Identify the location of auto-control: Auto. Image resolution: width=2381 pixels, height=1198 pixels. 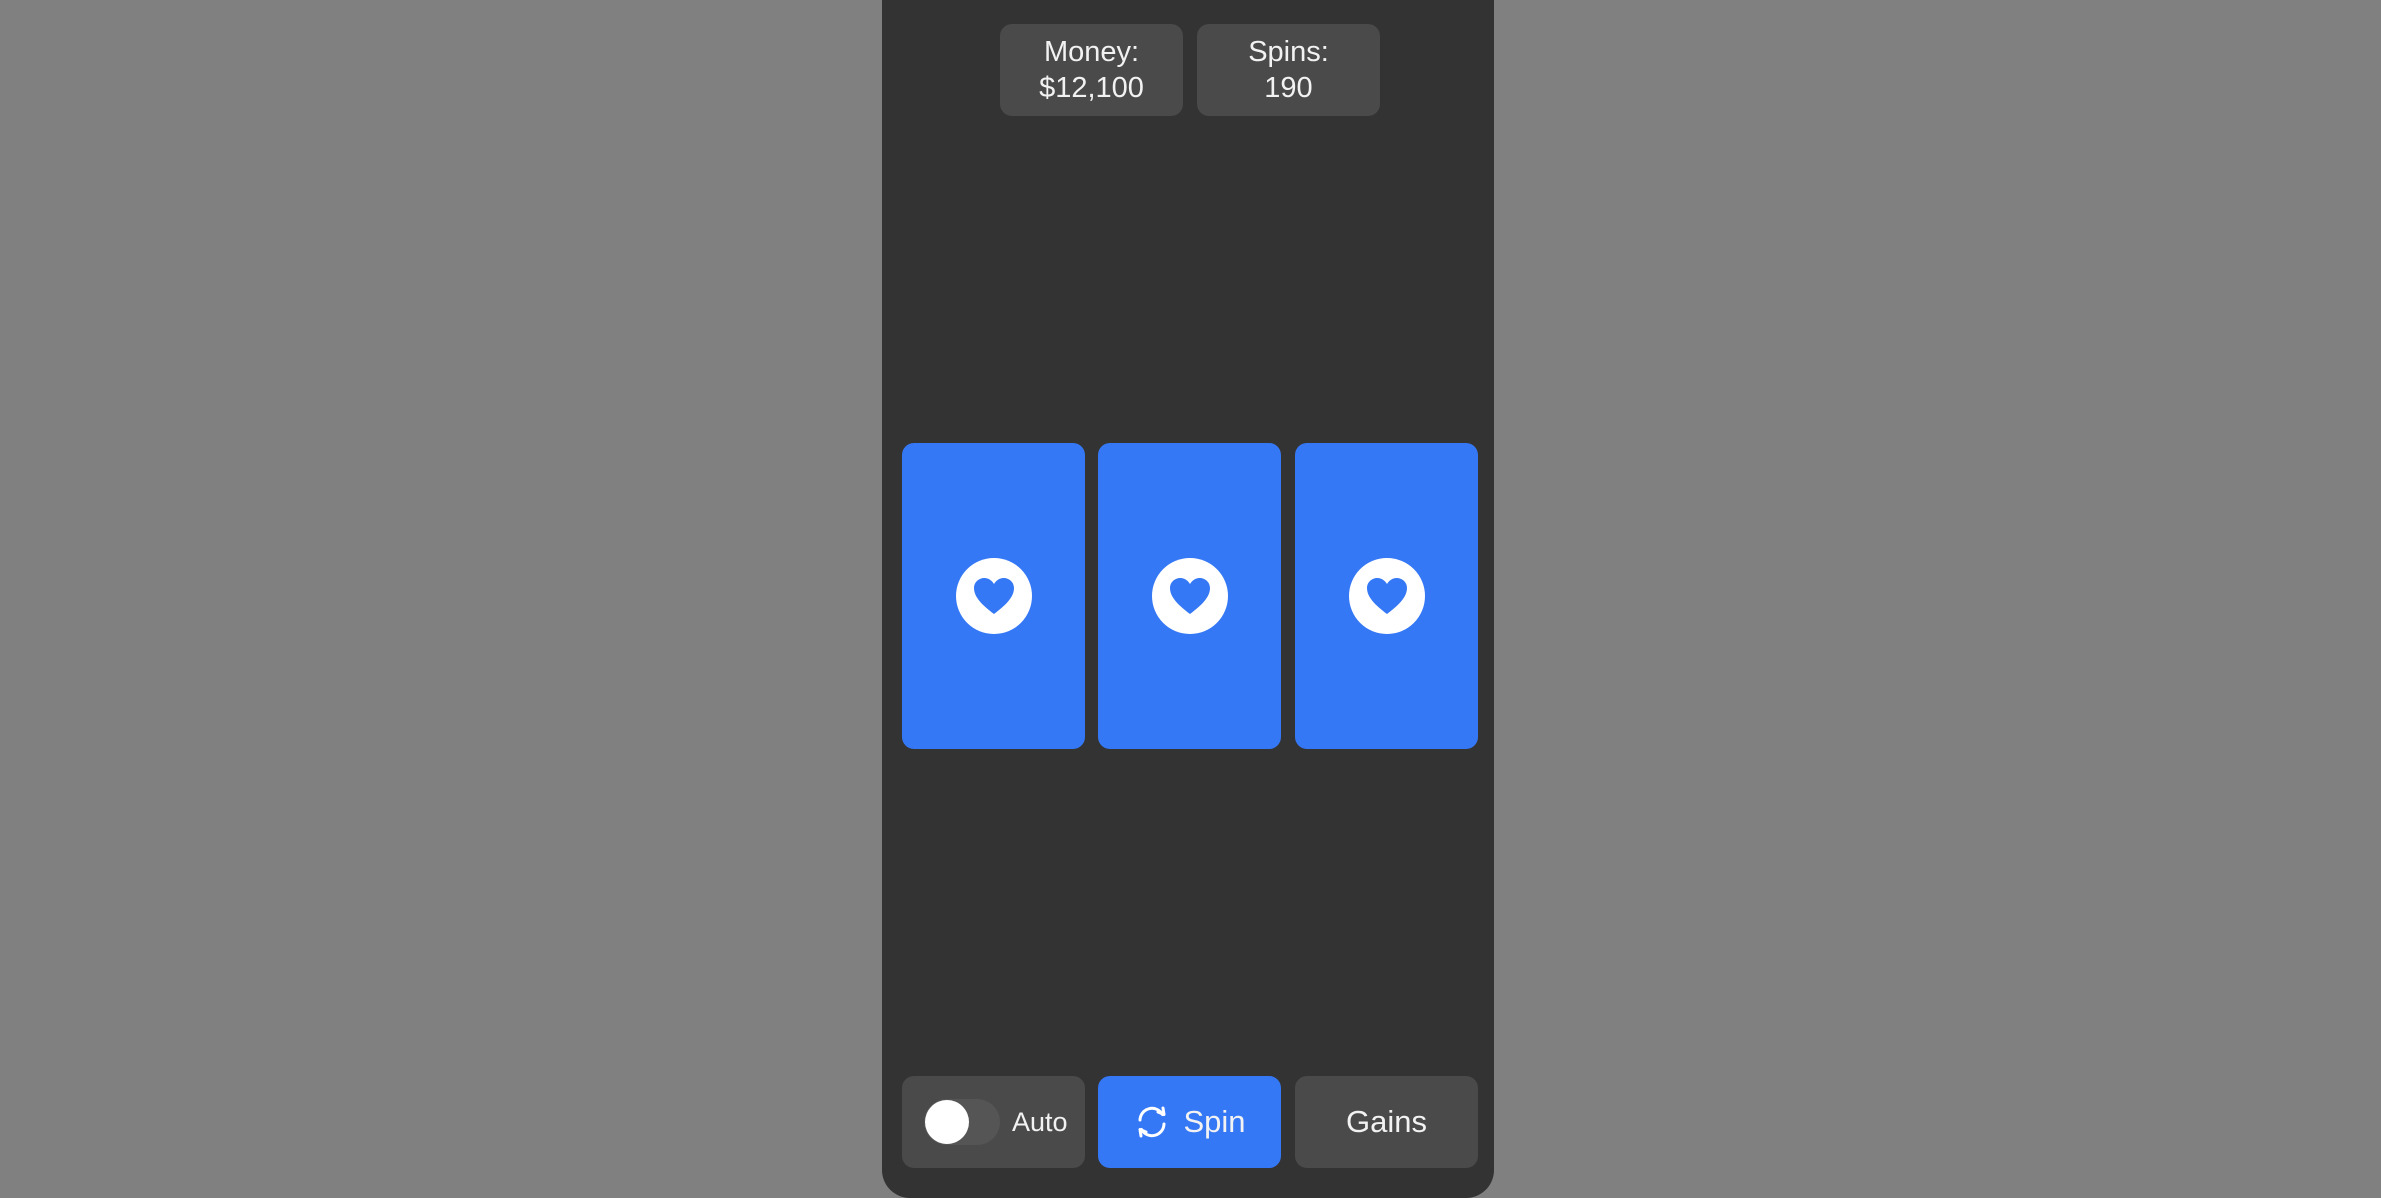
(993, 1122).